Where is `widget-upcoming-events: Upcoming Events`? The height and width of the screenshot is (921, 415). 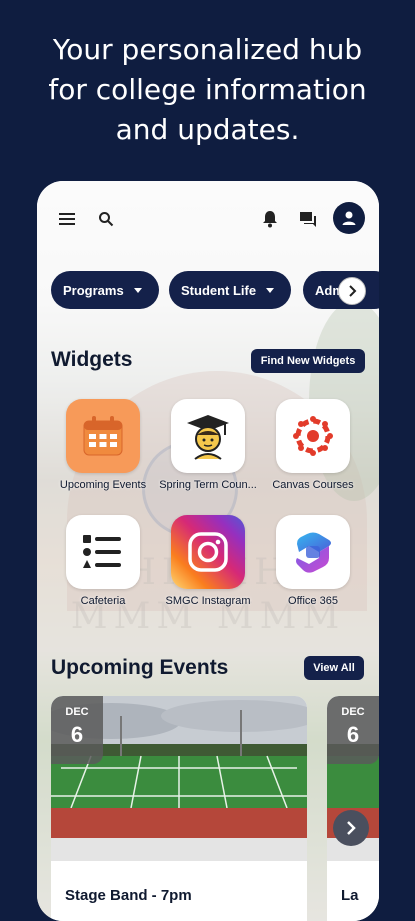 widget-upcoming-events: Upcoming Events is located at coordinates (103, 445).